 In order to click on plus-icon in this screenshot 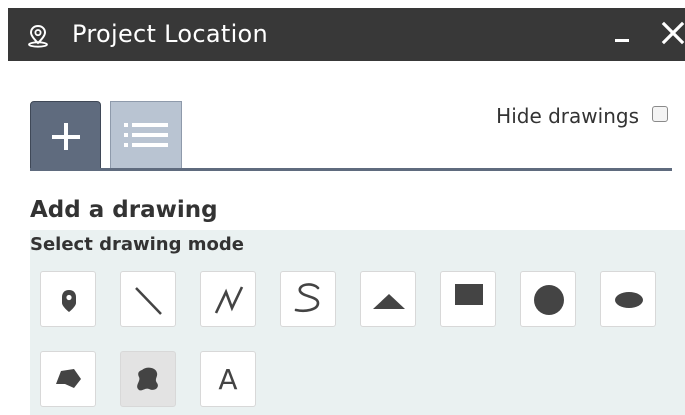, I will do `click(66, 136)`.